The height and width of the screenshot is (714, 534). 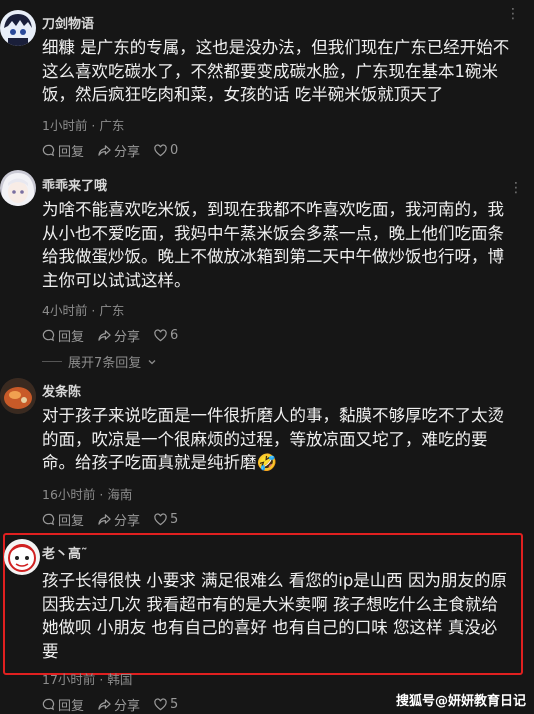 I want to click on comment-meta: 17小时前 · 韩国, so click(x=87, y=678).